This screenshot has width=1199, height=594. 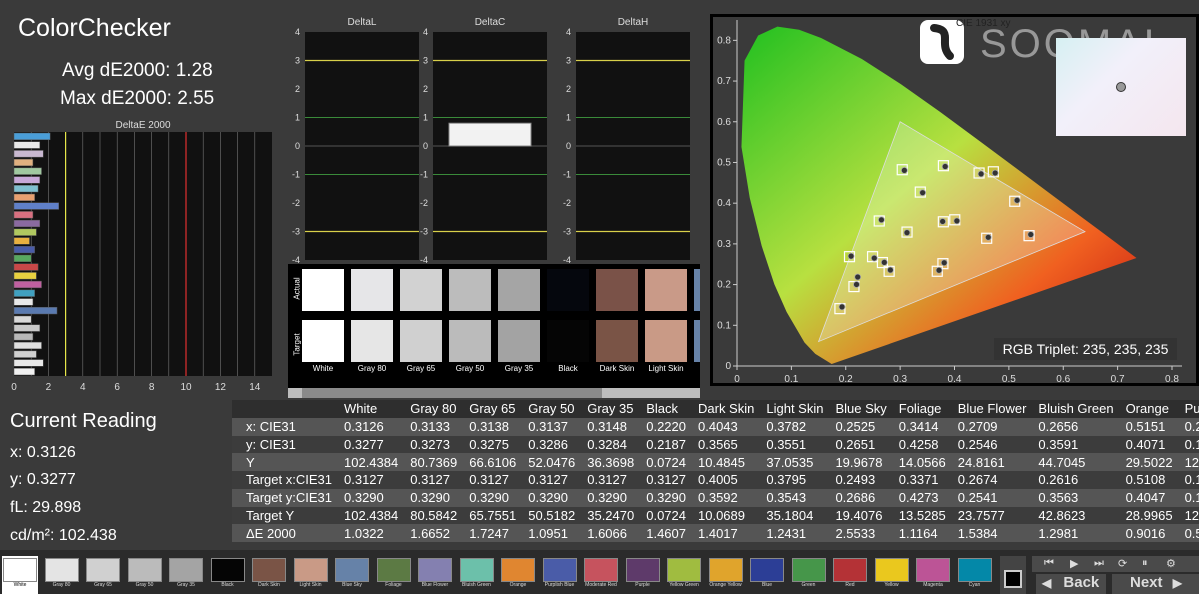 I want to click on stop-button, so click(x=1013, y=575).